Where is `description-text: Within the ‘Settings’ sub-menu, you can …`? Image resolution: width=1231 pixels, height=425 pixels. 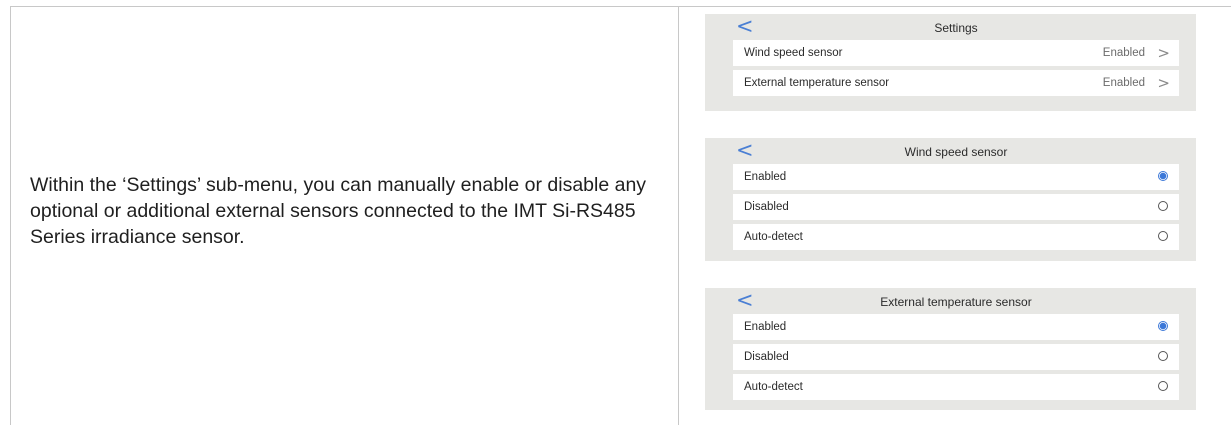
description-text: Within the ‘Settings’ sub-menu, you can … is located at coordinates (338, 211).